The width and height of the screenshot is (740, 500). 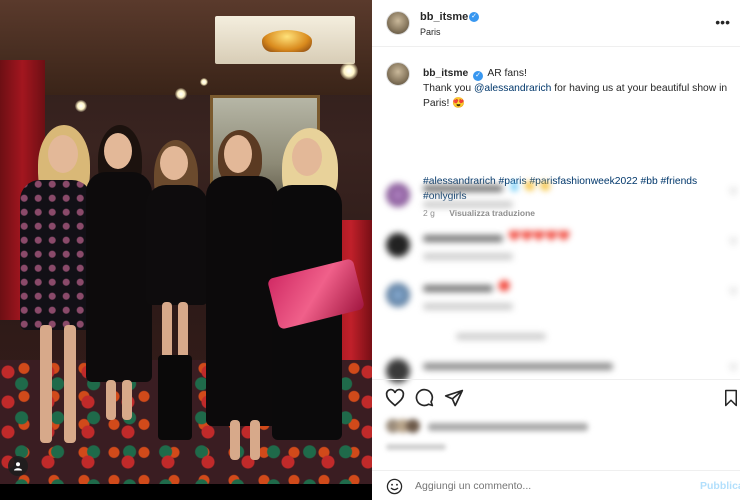 What do you see at coordinates (448, 88) in the screenshot?
I see `caption-thank: Thank you` at bounding box center [448, 88].